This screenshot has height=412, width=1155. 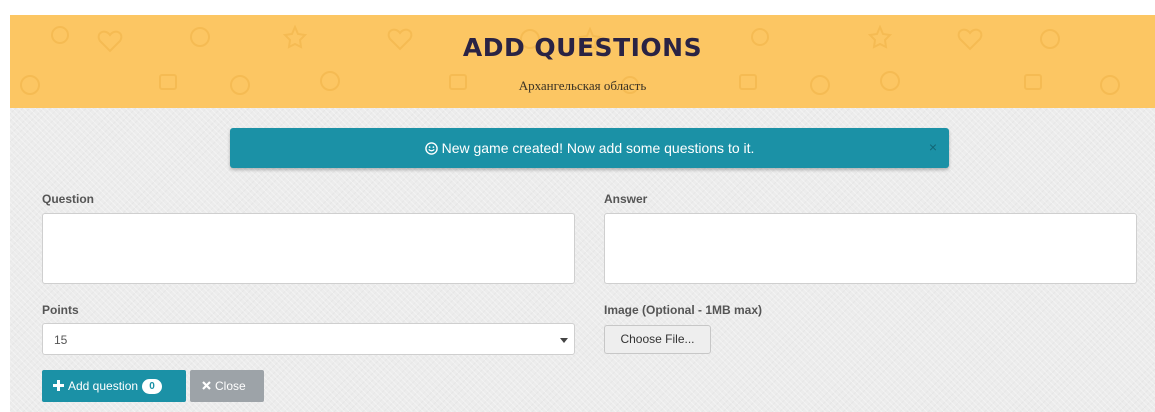 I want to click on add-question-button: Add question 0, so click(x=114, y=386).